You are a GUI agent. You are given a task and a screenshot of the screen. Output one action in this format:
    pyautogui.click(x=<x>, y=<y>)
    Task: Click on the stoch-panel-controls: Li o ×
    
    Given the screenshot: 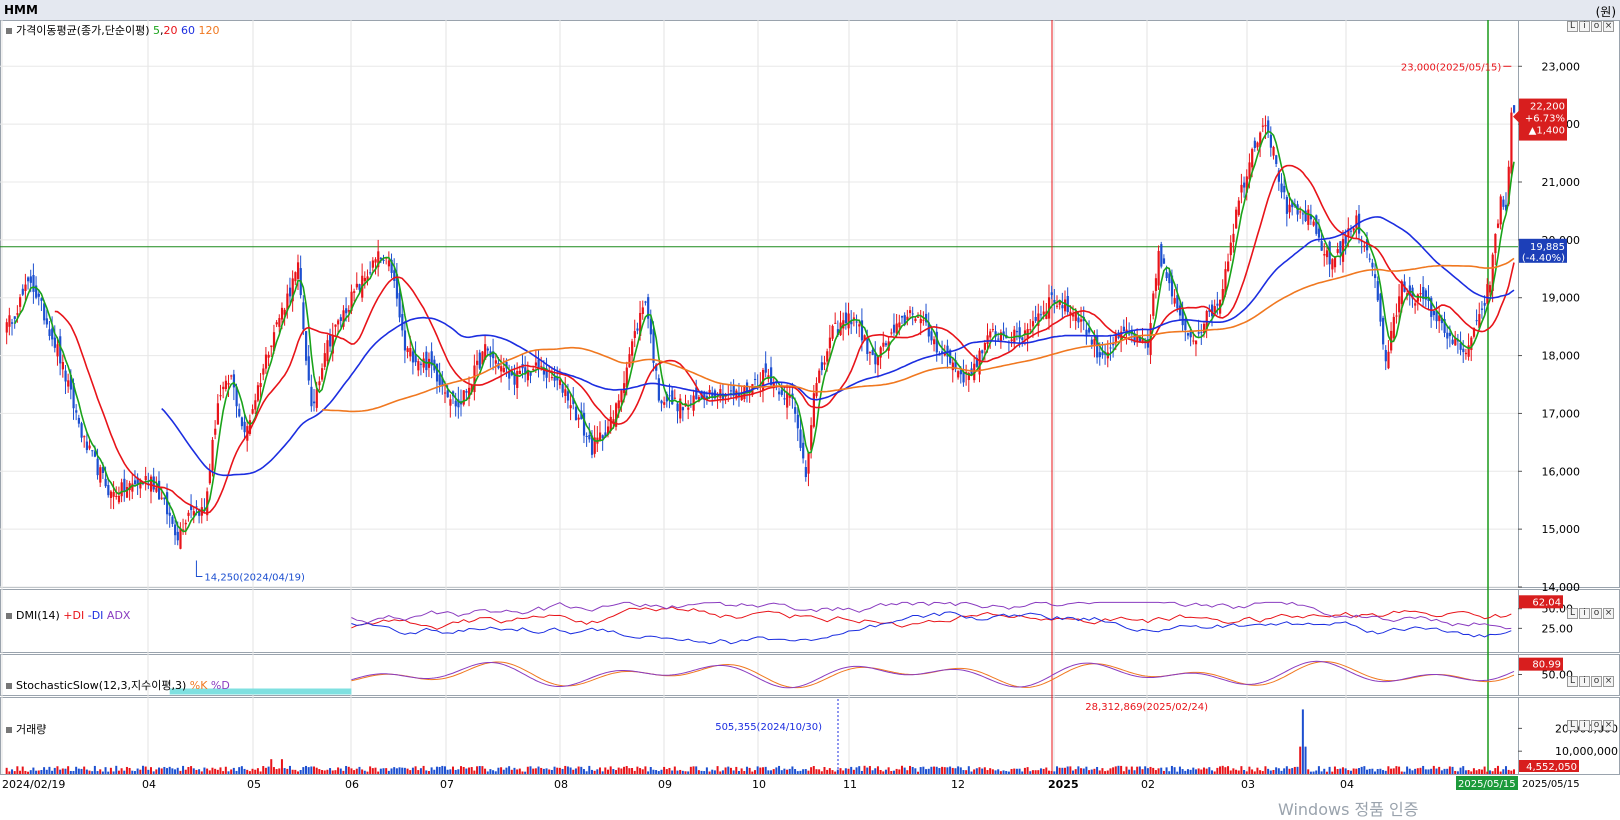 What is the action you would take?
    pyautogui.click(x=1590, y=681)
    